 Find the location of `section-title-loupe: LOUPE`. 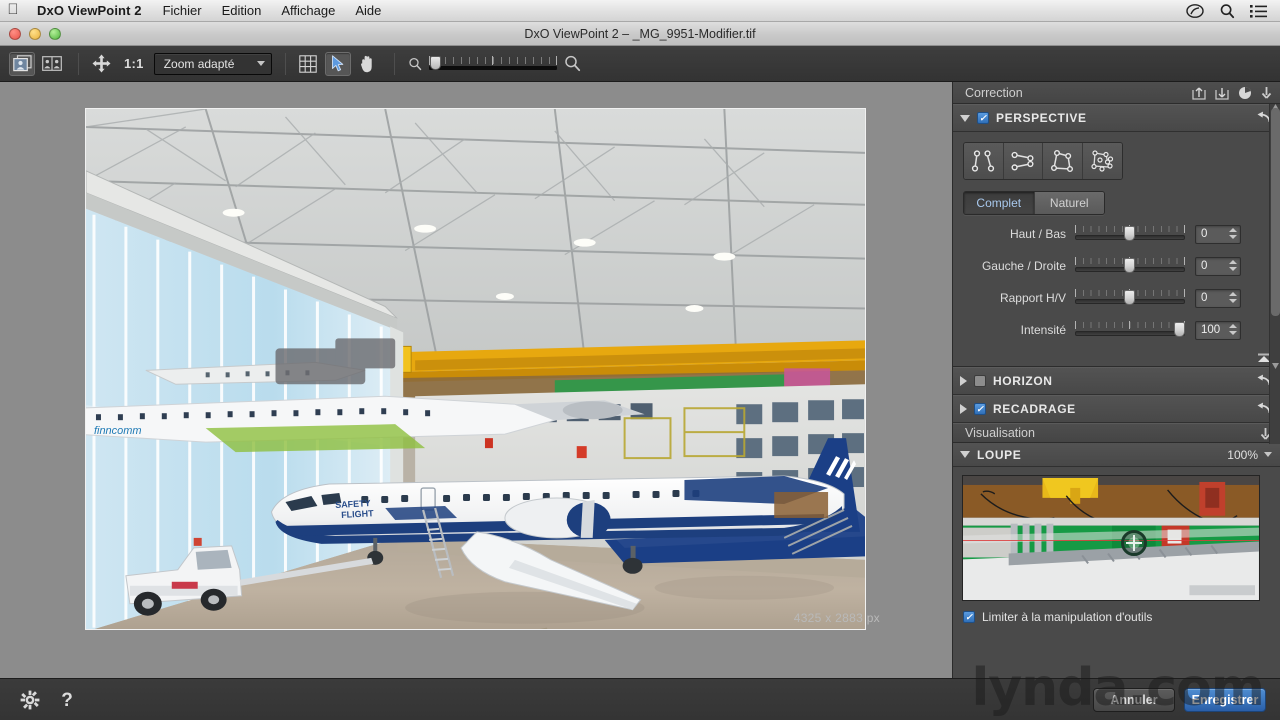

section-title-loupe: LOUPE is located at coordinates (999, 454).